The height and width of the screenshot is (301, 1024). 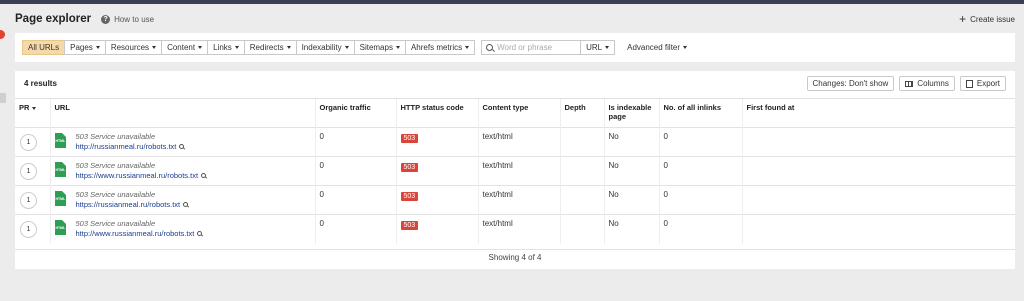 What do you see at coordinates (436, 113) in the screenshot?
I see `col-header-status: HTTP status code` at bounding box center [436, 113].